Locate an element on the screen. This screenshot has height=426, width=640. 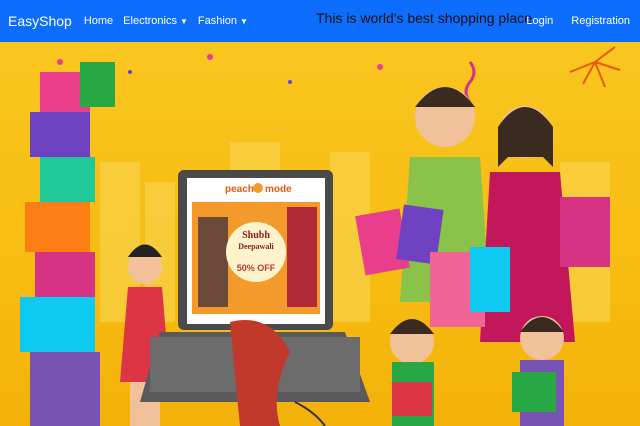
website-screen-preview: peach mode Shubh Deepawali 50% OFF is located at coordinates (256, 248).